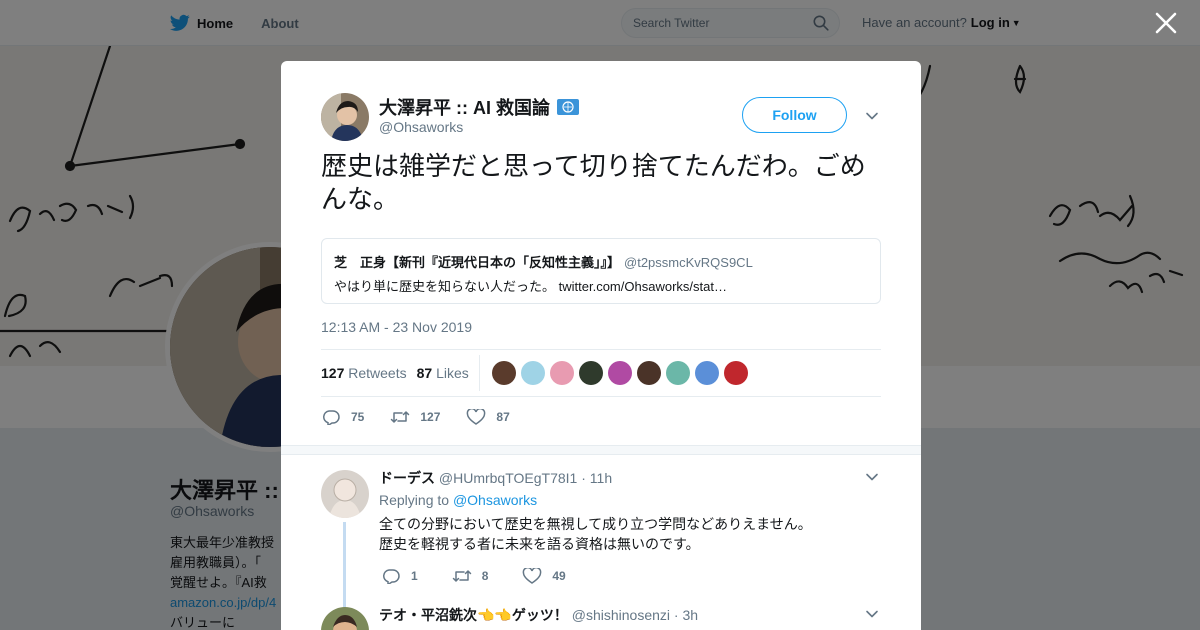 The height and width of the screenshot is (630, 1200). What do you see at coordinates (794, 115) in the screenshot?
I see `follow-button: Follow` at bounding box center [794, 115].